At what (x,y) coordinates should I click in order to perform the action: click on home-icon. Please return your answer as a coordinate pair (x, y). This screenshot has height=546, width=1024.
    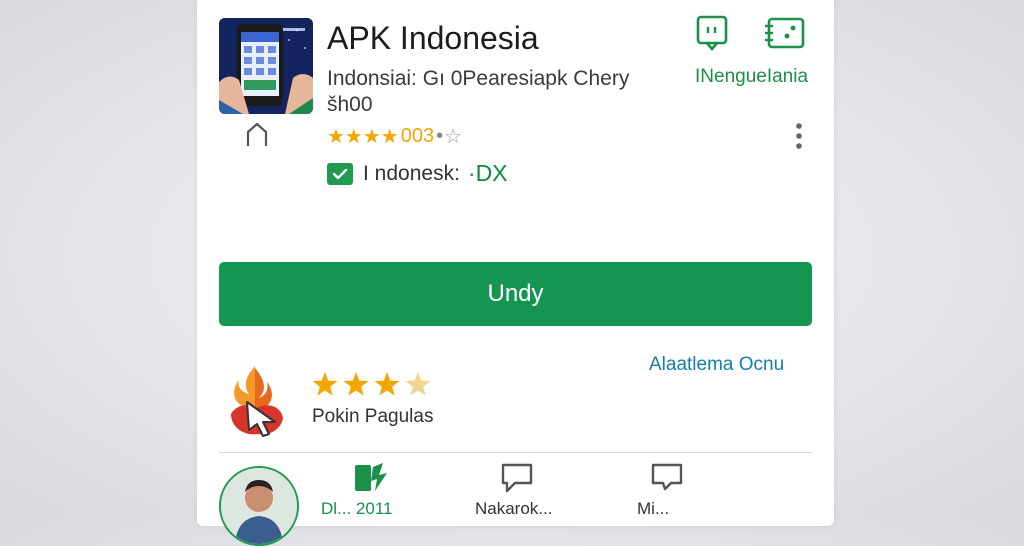
    Looking at the image, I should click on (257, 137).